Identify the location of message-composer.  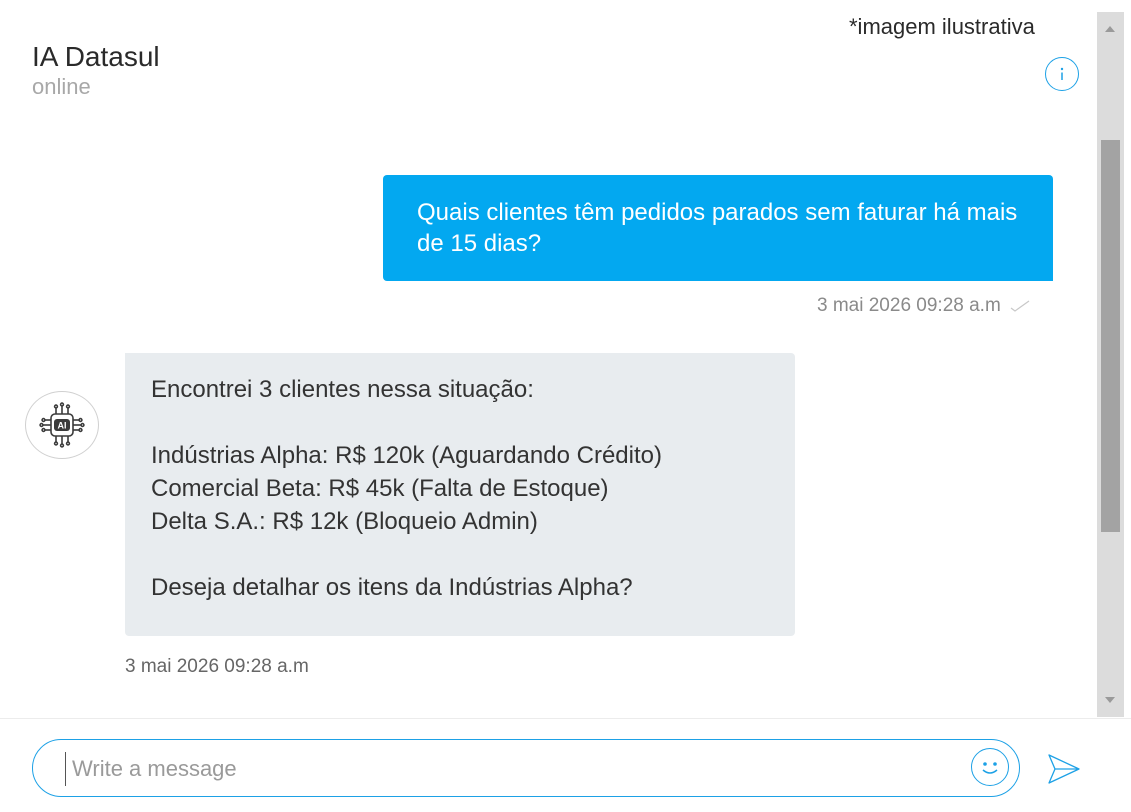
(526, 768).